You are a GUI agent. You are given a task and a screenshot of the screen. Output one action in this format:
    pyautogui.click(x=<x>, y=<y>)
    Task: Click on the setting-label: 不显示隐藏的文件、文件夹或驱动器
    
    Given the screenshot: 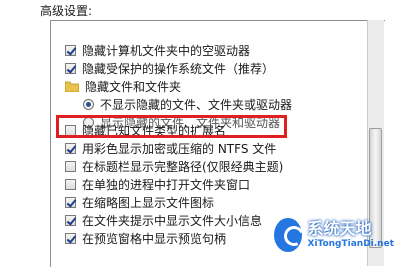 What is the action you would take?
    pyautogui.click(x=196, y=104)
    